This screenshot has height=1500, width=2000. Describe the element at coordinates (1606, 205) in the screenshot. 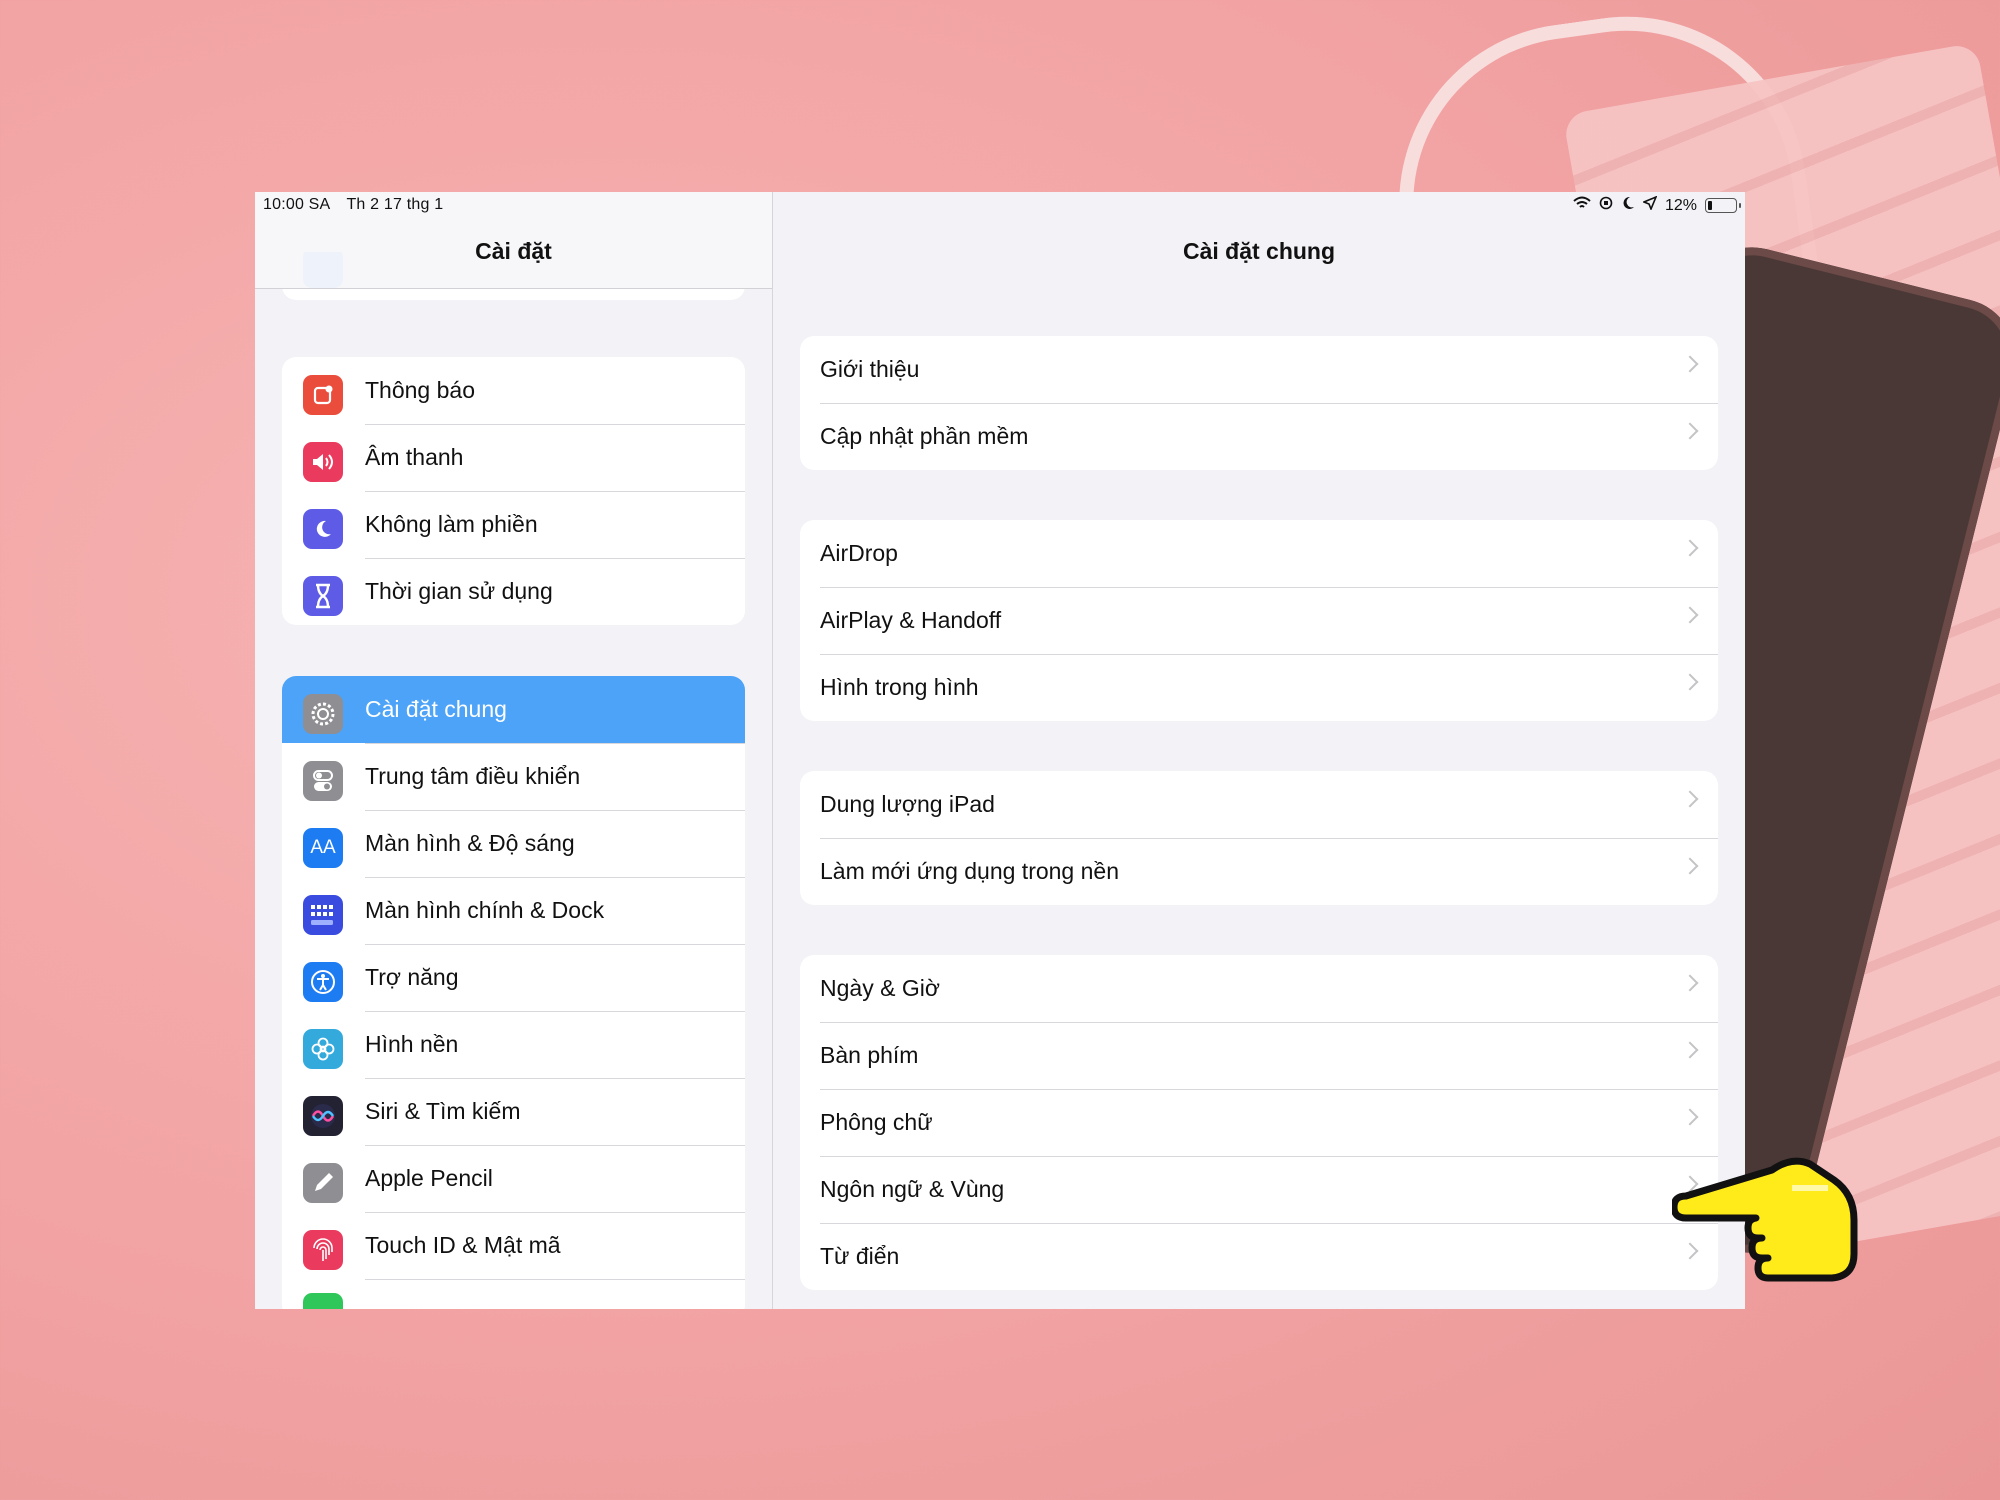

I see `orientation-lock-icon` at that location.